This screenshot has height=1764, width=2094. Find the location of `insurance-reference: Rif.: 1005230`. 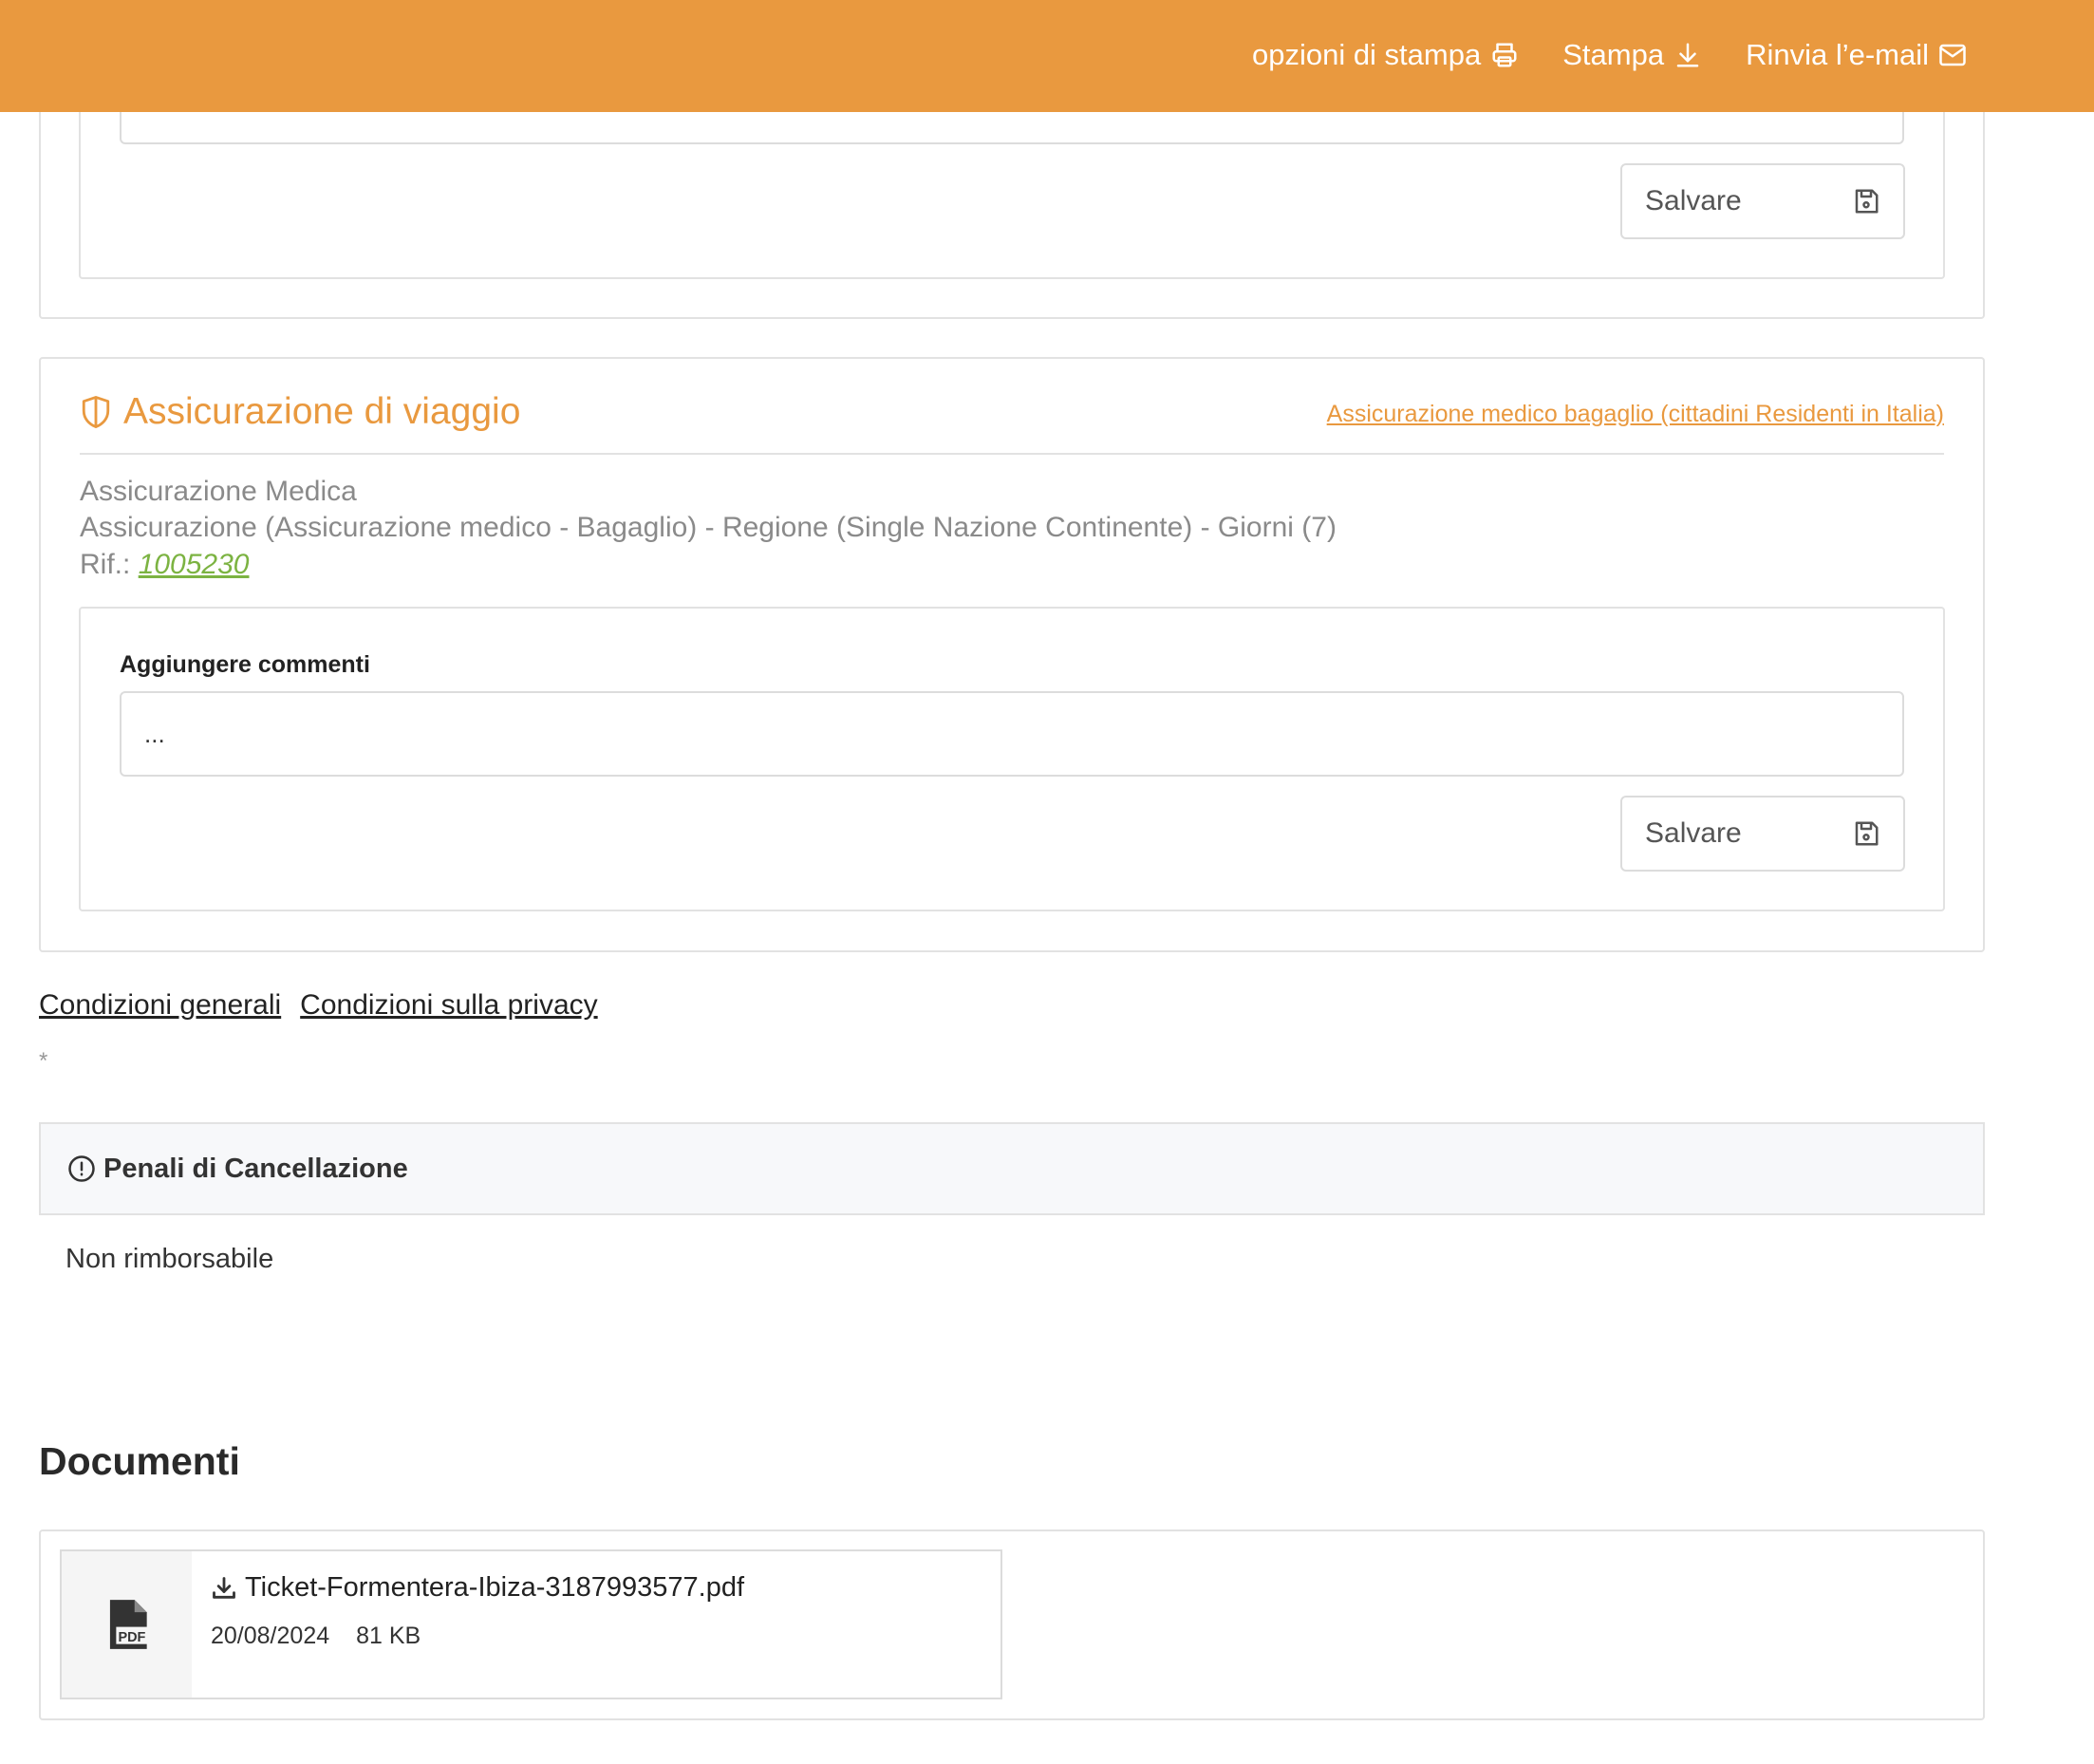

insurance-reference: Rif.: 1005230 is located at coordinates (164, 565).